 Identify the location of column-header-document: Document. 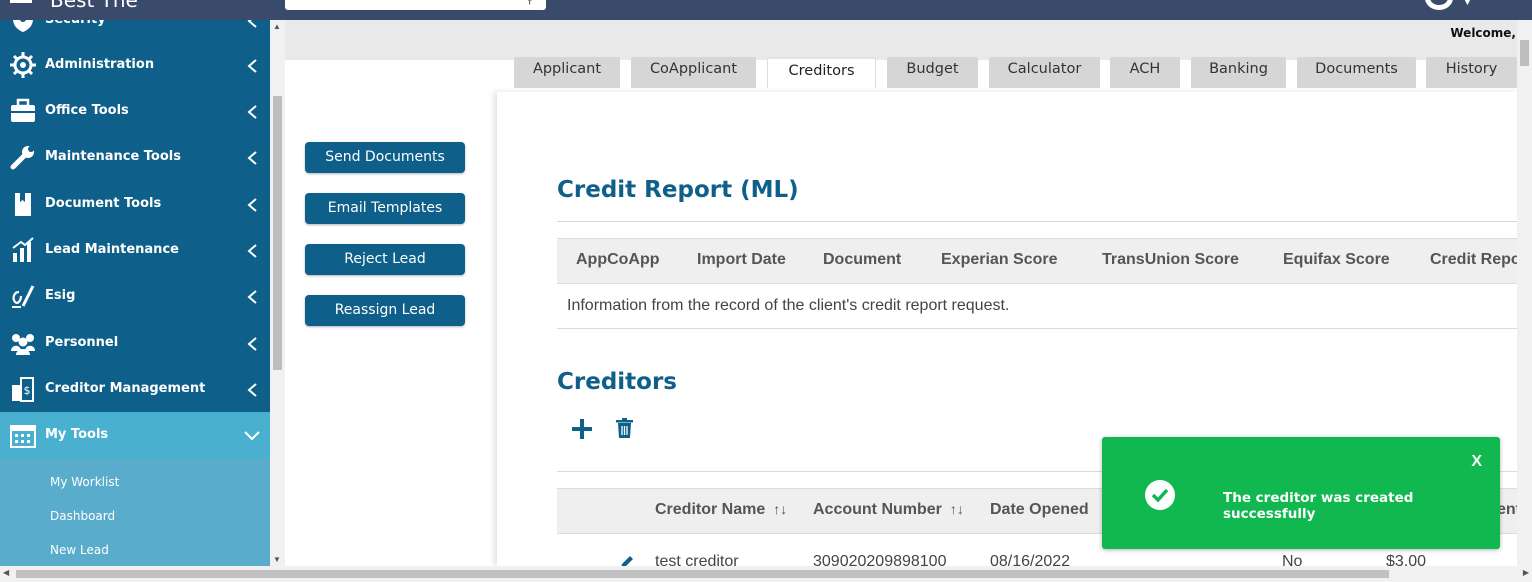
(862, 260).